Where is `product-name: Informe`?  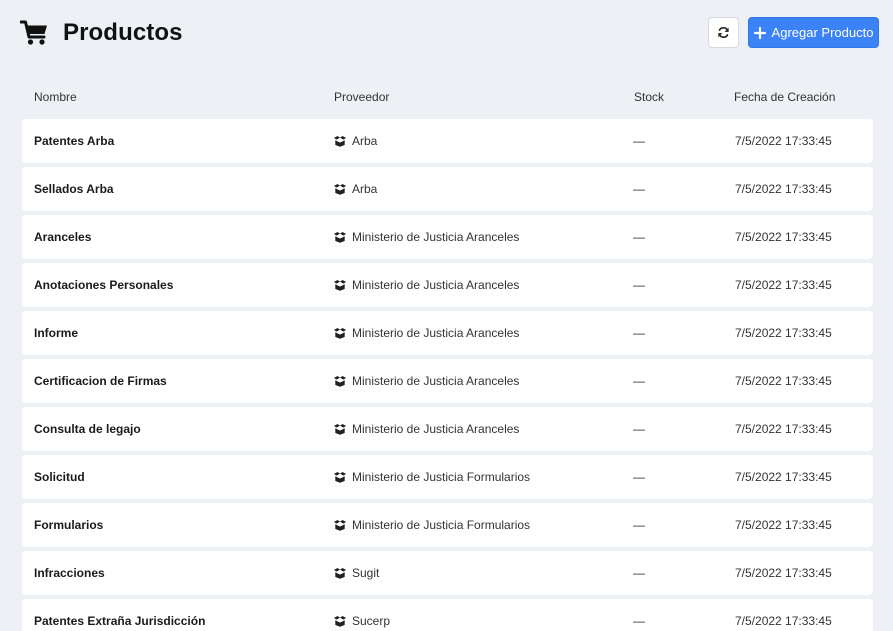 product-name: Informe is located at coordinates (56, 333).